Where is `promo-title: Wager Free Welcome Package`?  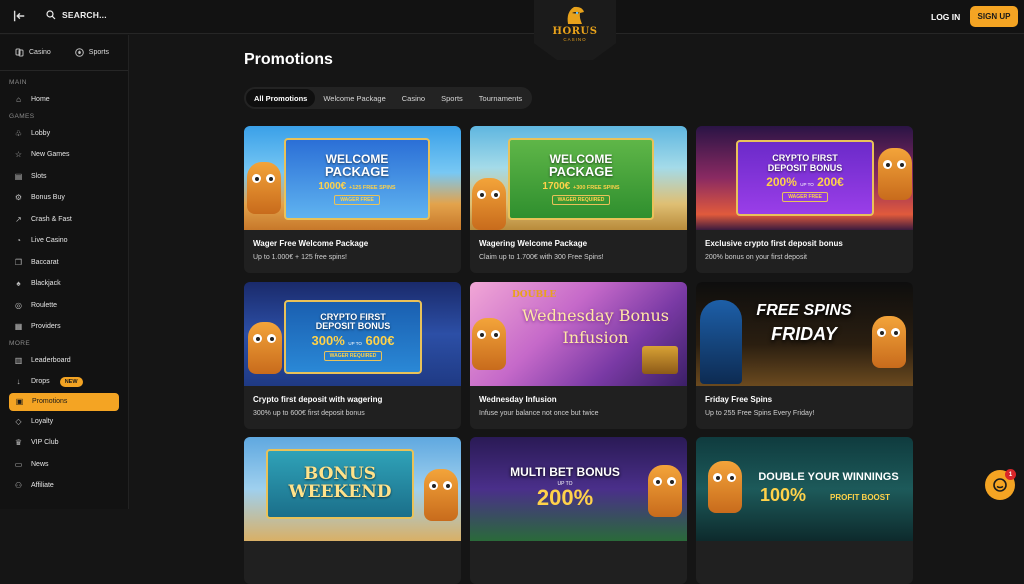 promo-title: Wager Free Welcome Package is located at coordinates (311, 243).